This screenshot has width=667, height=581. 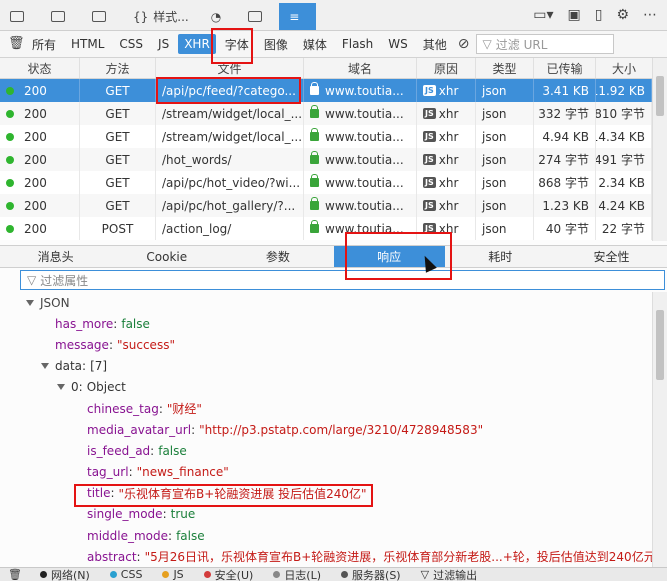 What do you see at coordinates (55, 256) in the screenshot?
I see `tab-headers: 消息头` at bounding box center [55, 256].